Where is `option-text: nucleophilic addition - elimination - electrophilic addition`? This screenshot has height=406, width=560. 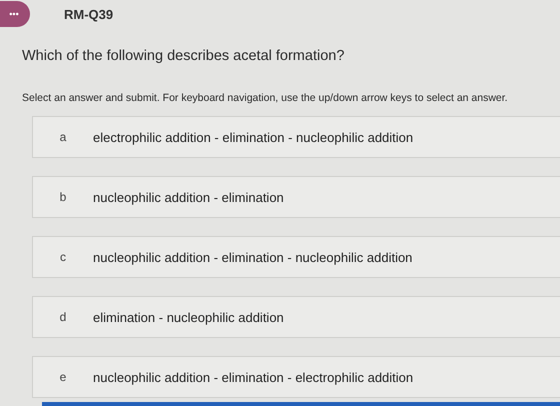 option-text: nucleophilic addition - elimination - electrophilic addition is located at coordinates (253, 377).